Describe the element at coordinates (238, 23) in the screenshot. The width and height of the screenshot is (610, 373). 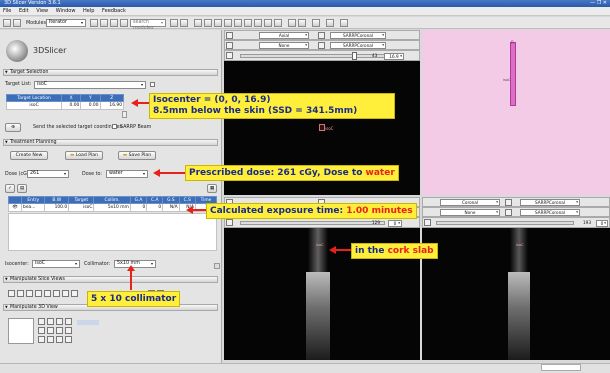
I see `layout-sagittal-icon` at that location.